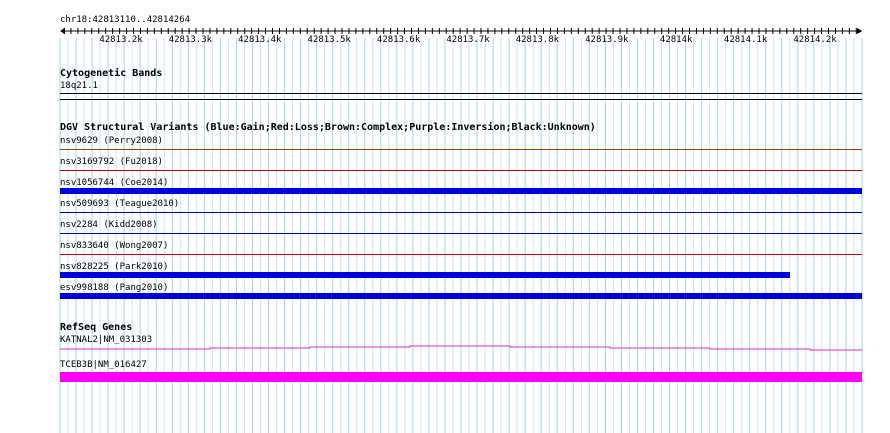  What do you see at coordinates (121, 40) in the screenshot?
I see `ruler-tick-label: 42813.2k` at bounding box center [121, 40].